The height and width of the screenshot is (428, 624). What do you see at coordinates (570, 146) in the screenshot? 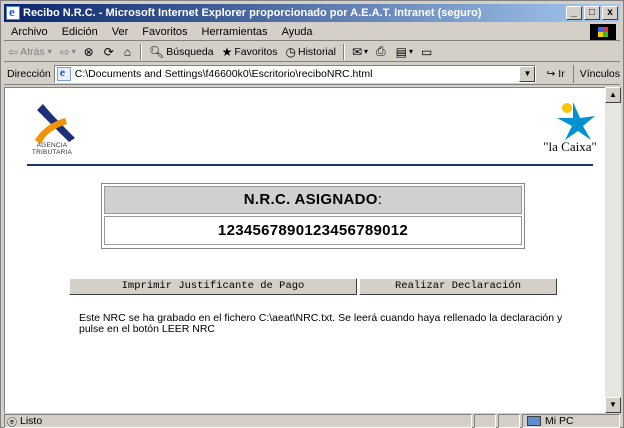
I see `la-caixa-logo-text: "la Caixa"` at bounding box center [570, 146].